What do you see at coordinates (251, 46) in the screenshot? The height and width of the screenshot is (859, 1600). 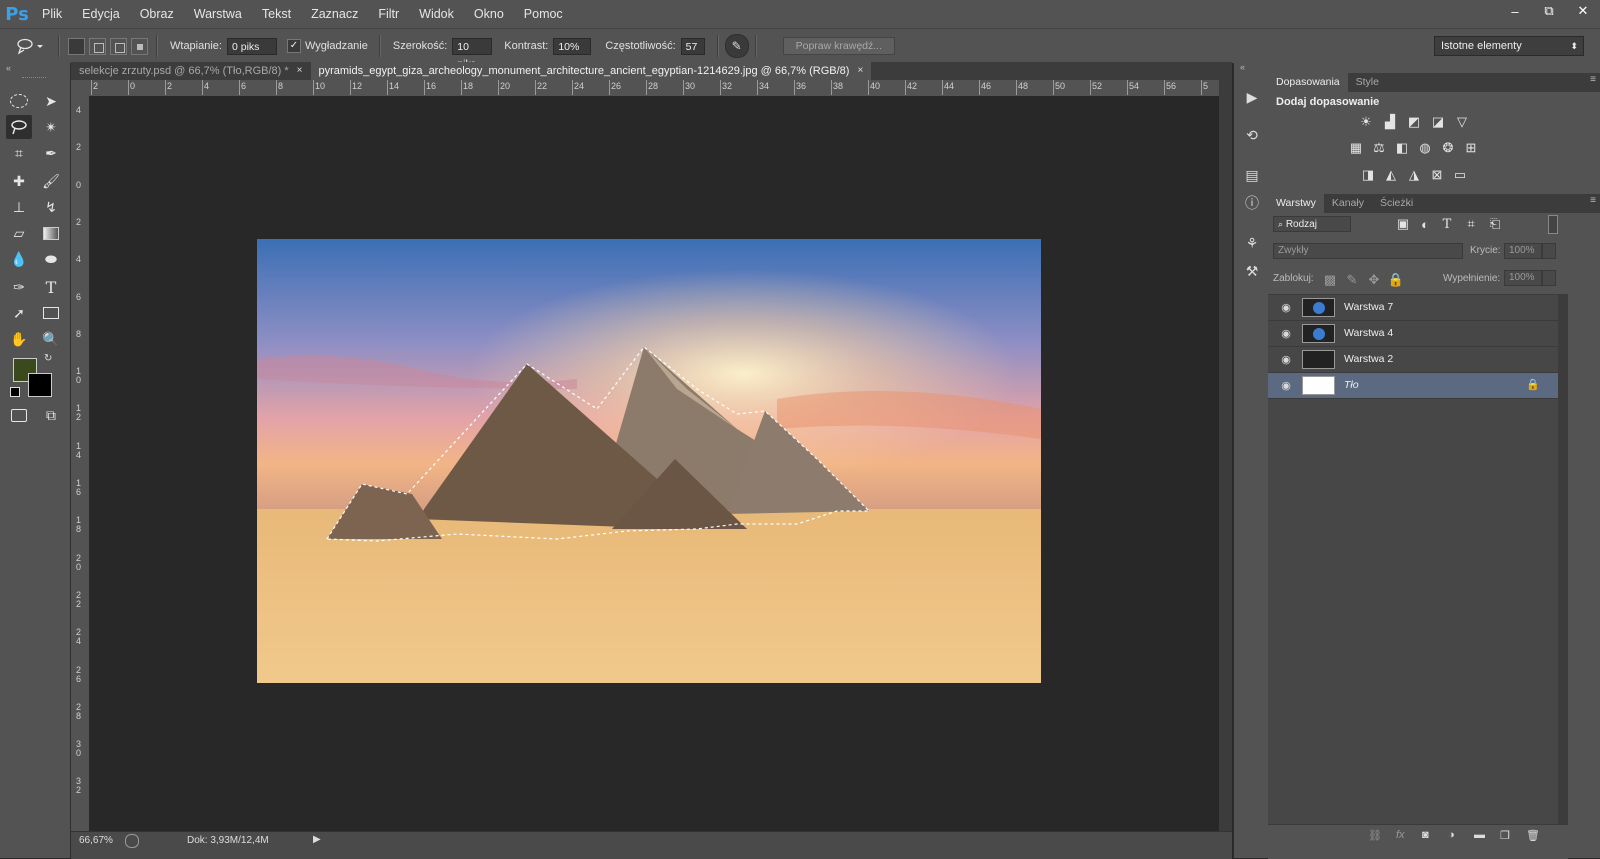 I see `feather-input: 0 piks` at bounding box center [251, 46].